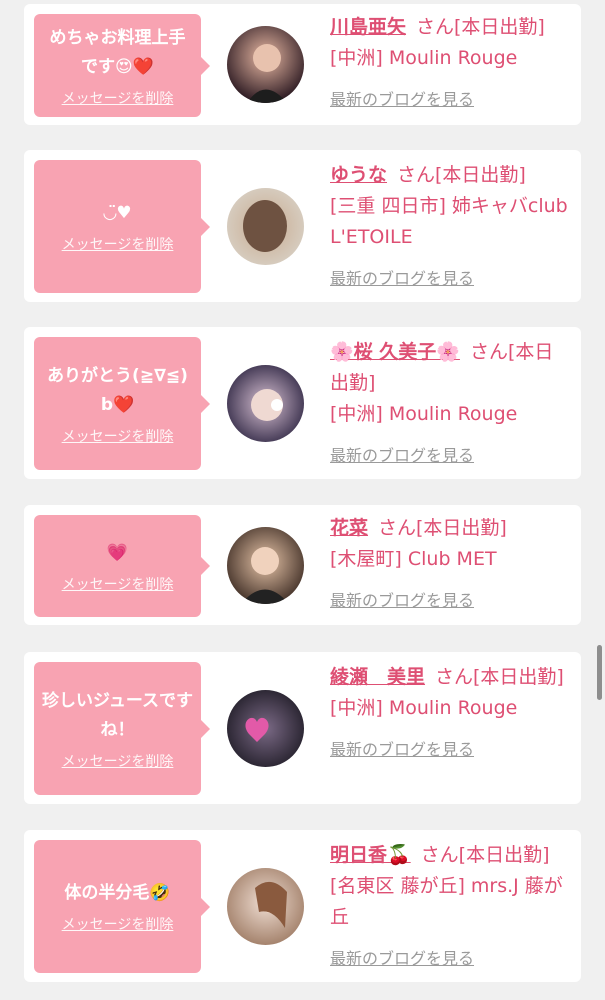 The image size is (605, 1000). I want to click on cast-info: 花菜 さん[本日出勤] [木屋町] Club MET 最新のブログを見る, so click(450, 562).